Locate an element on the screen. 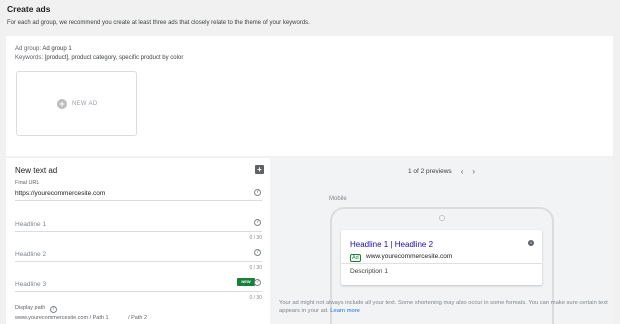  keywords-label: Keywords: is located at coordinates (29, 58).